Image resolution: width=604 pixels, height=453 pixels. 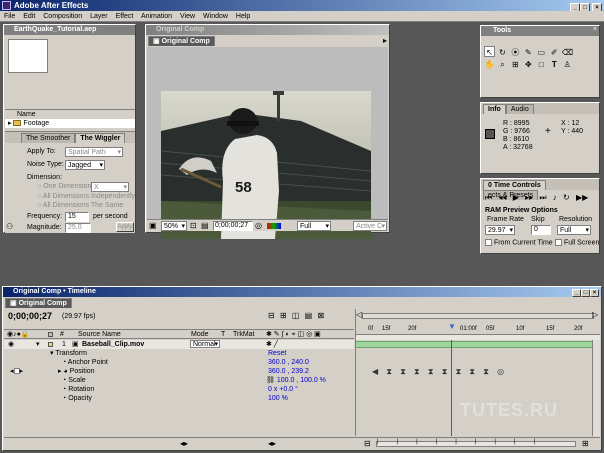 What do you see at coordinates (113, 344) in the screenshot?
I see `layer-name: Baseball_Clip.mov` at bounding box center [113, 344].